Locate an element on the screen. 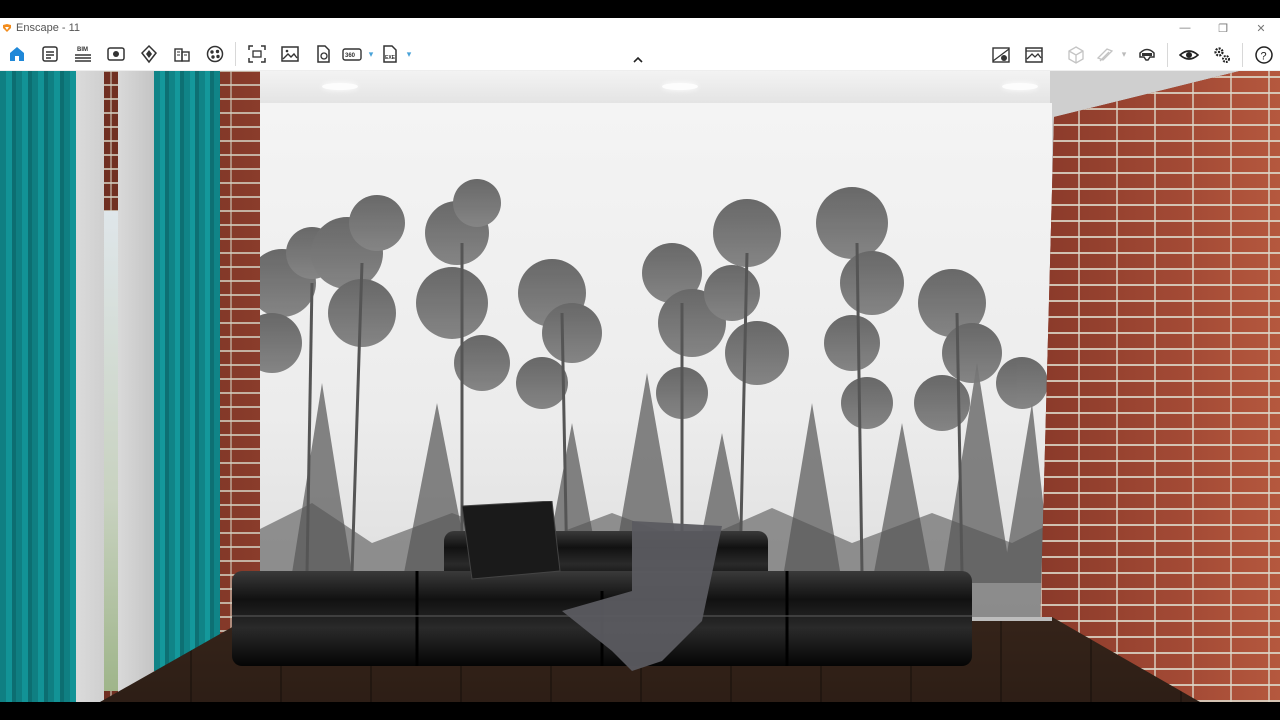 The width and height of the screenshot is (1280, 720). home-button is located at coordinates (16, 54).